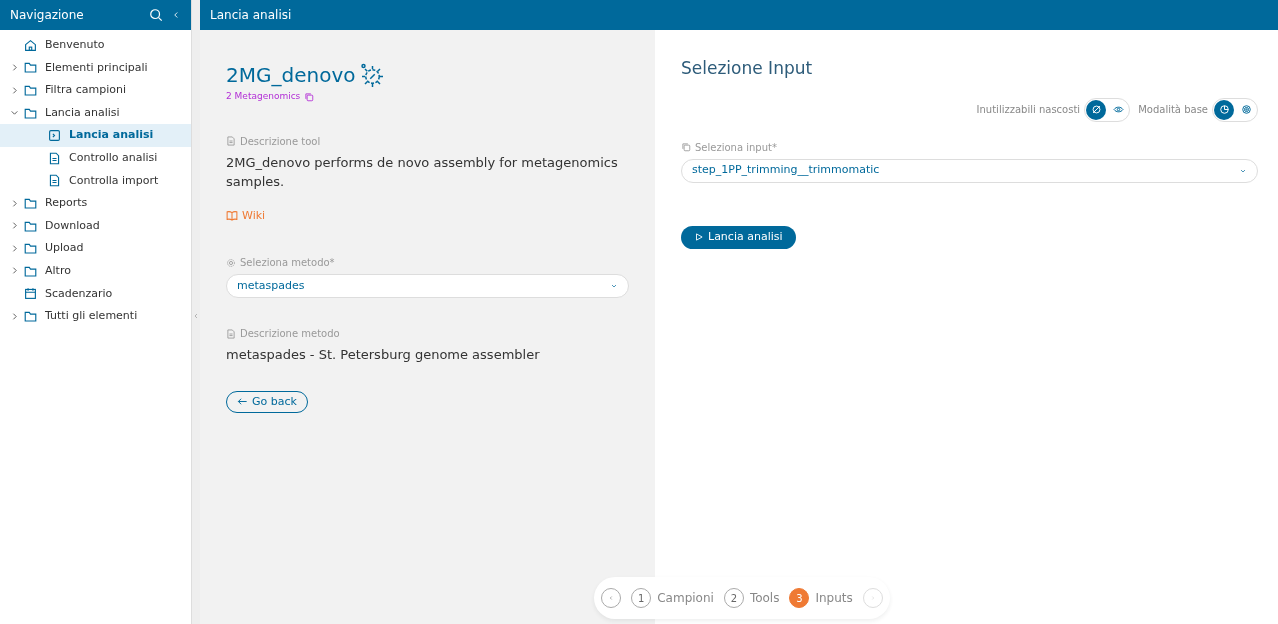  I want to click on hidden-icon, so click(1096, 109).